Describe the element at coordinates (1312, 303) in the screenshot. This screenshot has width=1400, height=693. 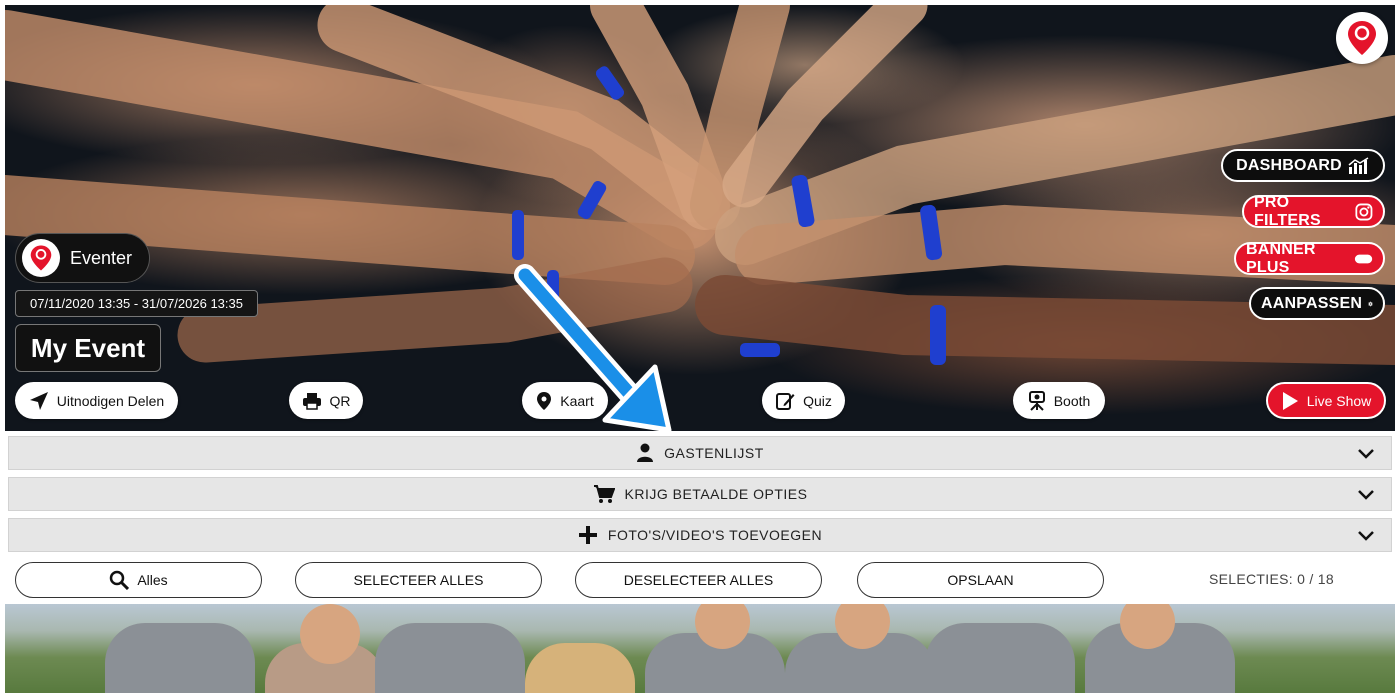
I see `aanpassen-label: AANPASSEN` at that location.